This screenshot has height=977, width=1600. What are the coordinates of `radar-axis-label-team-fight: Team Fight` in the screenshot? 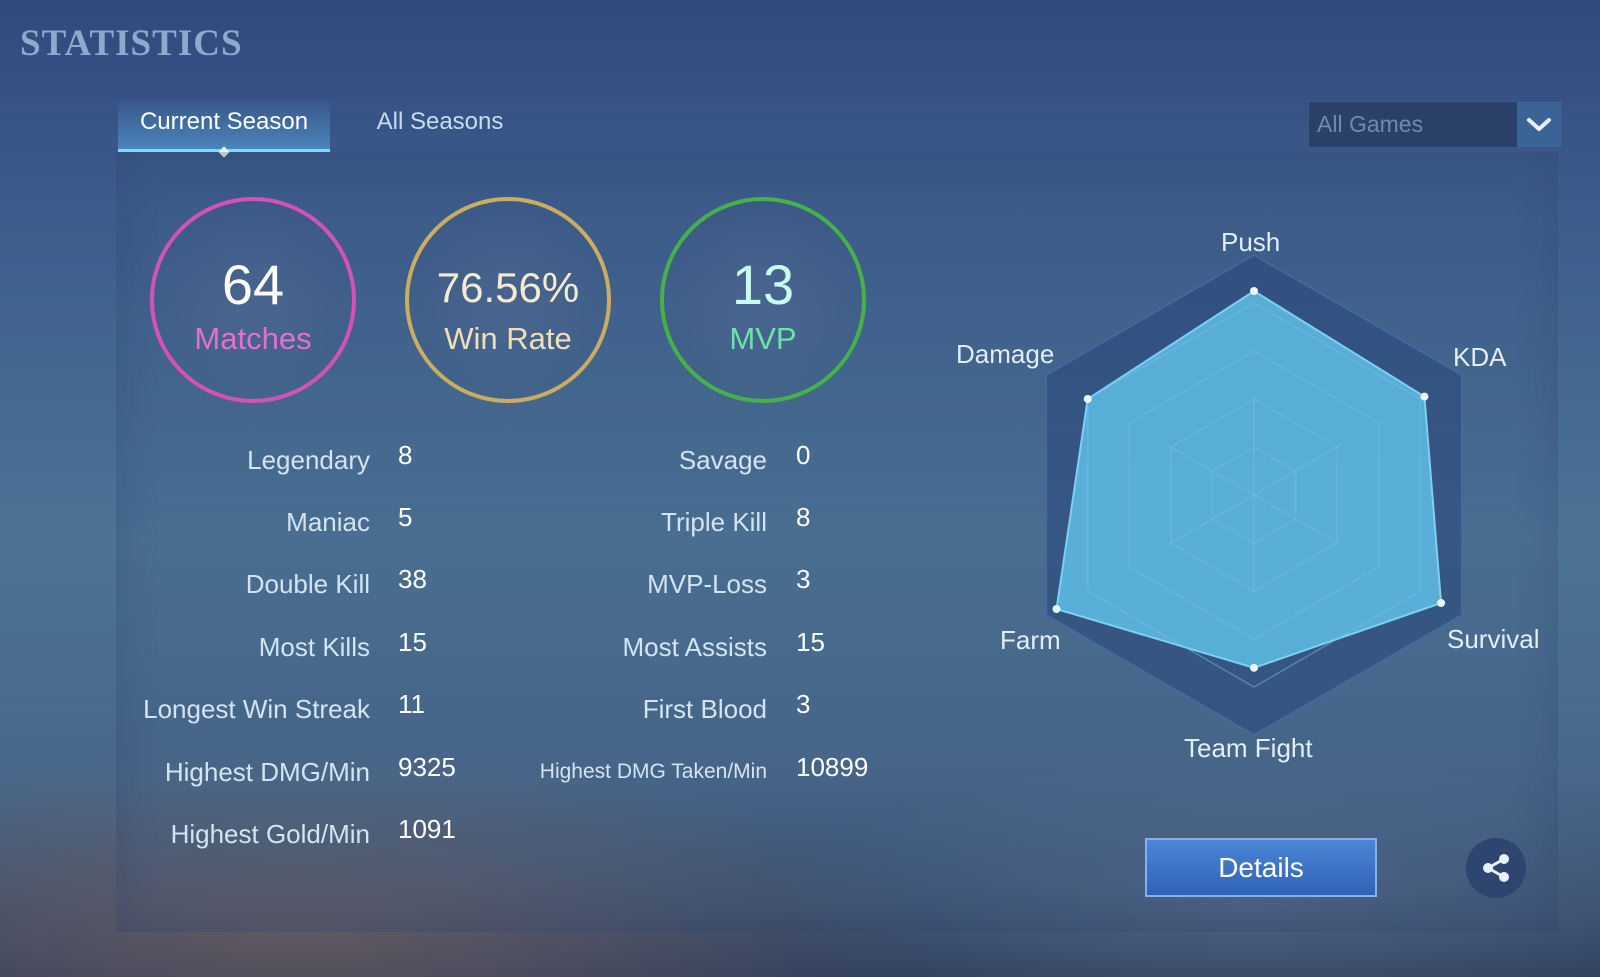 It's located at (1248, 748).